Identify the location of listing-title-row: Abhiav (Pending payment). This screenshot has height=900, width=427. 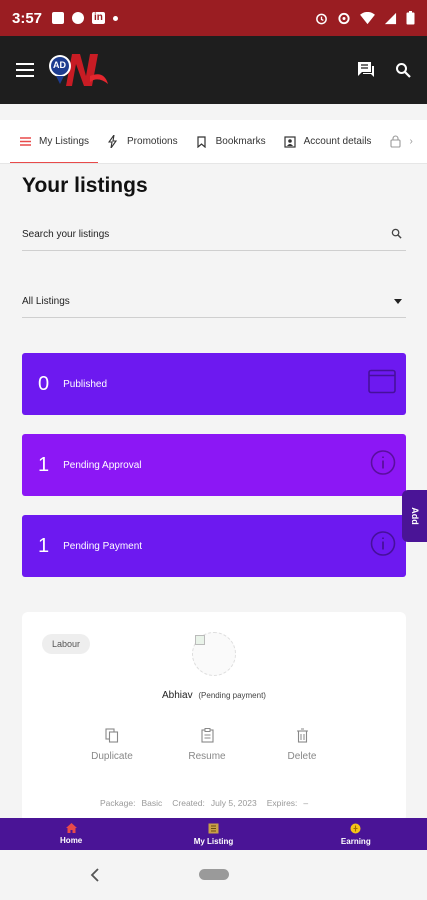
(214, 695).